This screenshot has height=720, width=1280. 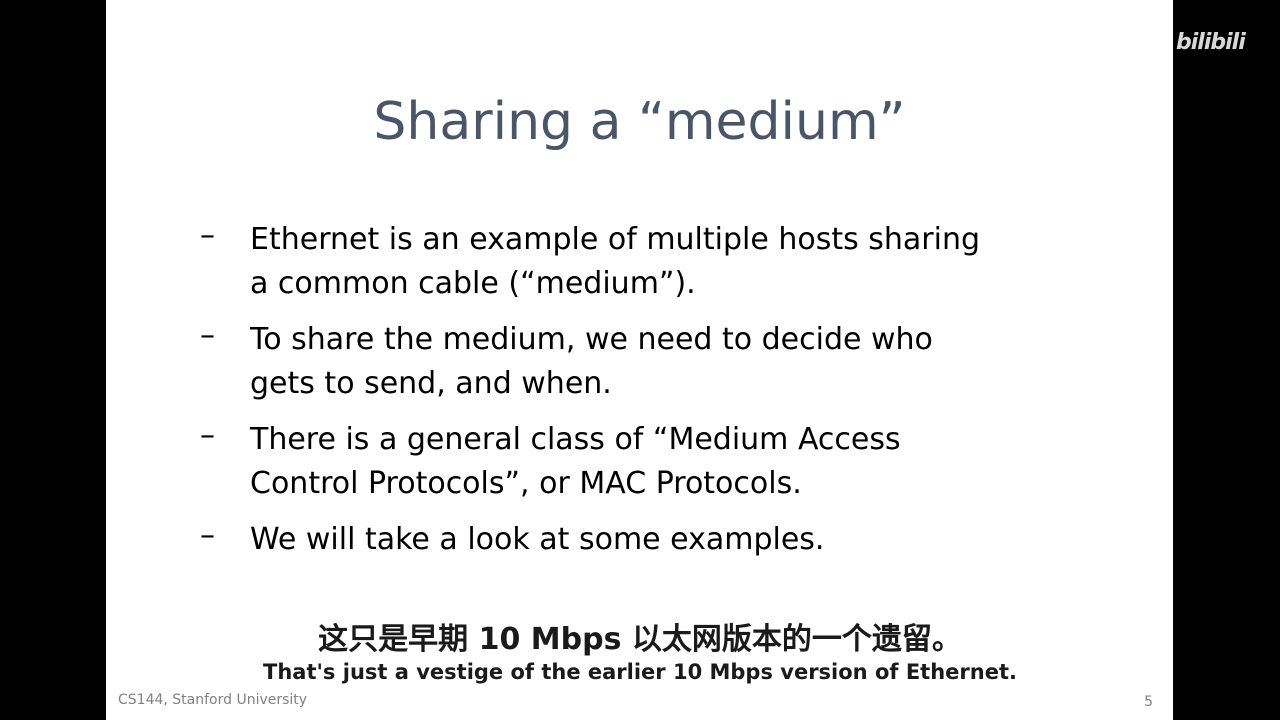 I want to click on left-letterbox, so click(x=53, y=360).